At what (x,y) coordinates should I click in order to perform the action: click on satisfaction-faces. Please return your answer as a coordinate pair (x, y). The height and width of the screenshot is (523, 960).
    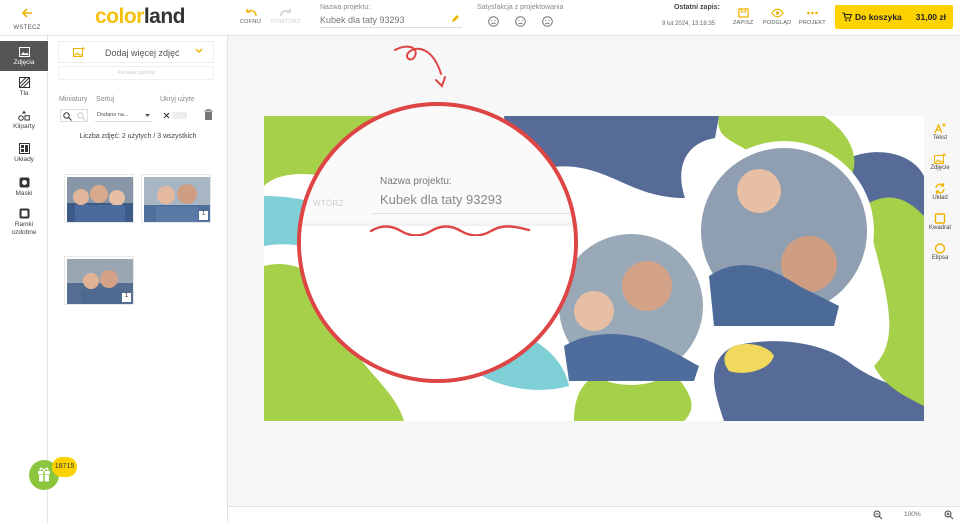
    Looking at the image, I should click on (520, 21).